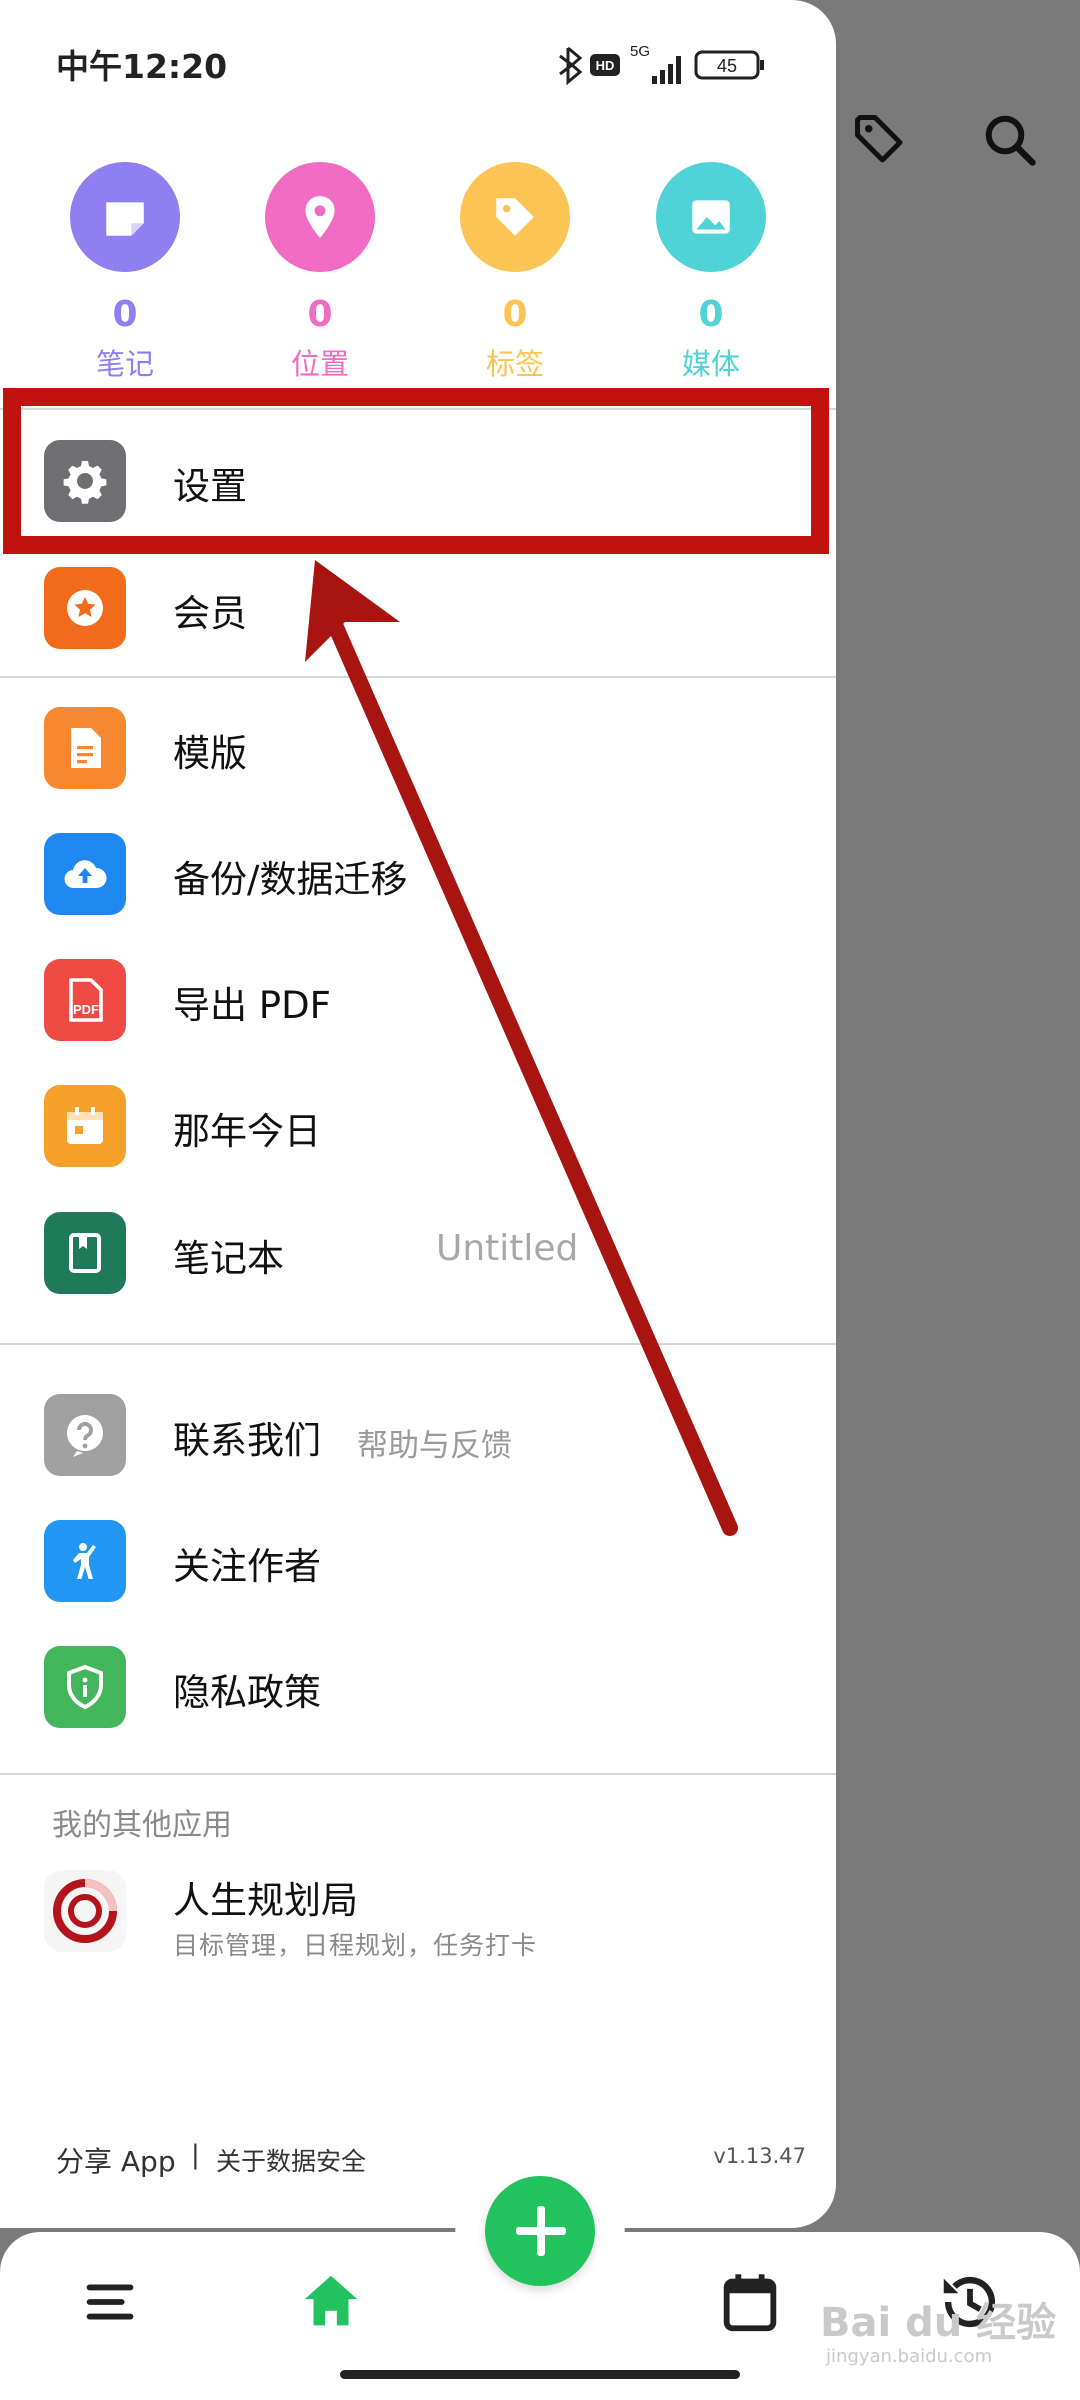 The width and height of the screenshot is (1080, 2400). What do you see at coordinates (909, 2356) in the screenshot?
I see `watermark-url: jingyan.baidu.com` at bounding box center [909, 2356].